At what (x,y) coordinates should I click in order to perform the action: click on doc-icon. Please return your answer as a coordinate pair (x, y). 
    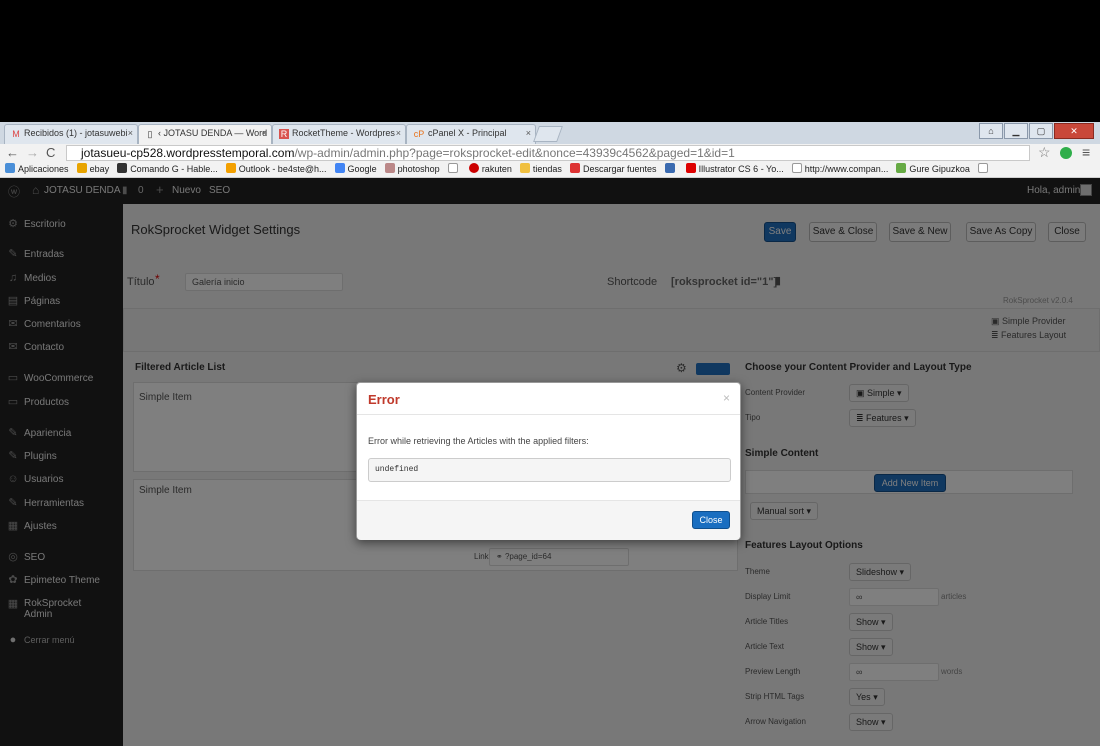
    Looking at the image, I should click on (669, 168).